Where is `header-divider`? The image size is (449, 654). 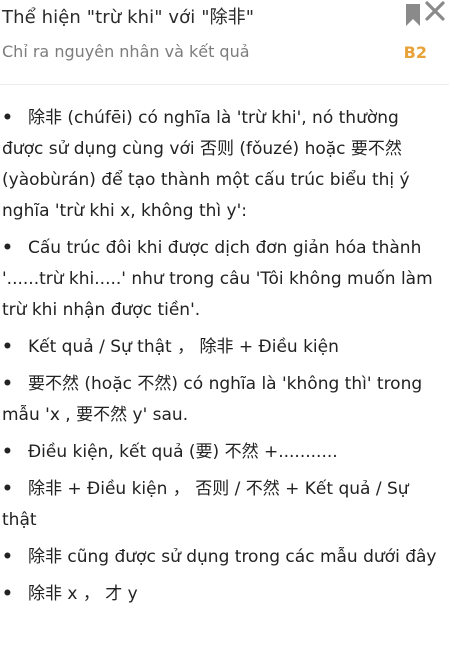
header-divider is located at coordinates (224, 84).